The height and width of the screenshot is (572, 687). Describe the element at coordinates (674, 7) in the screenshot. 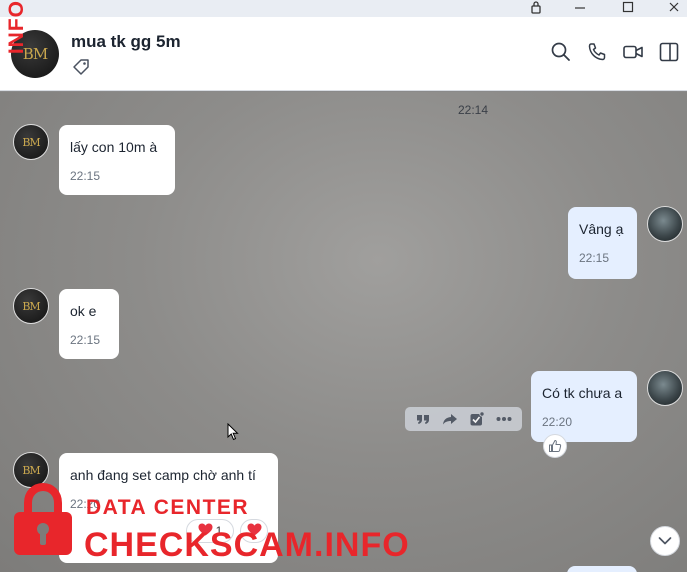

I see `close-icon` at that location.